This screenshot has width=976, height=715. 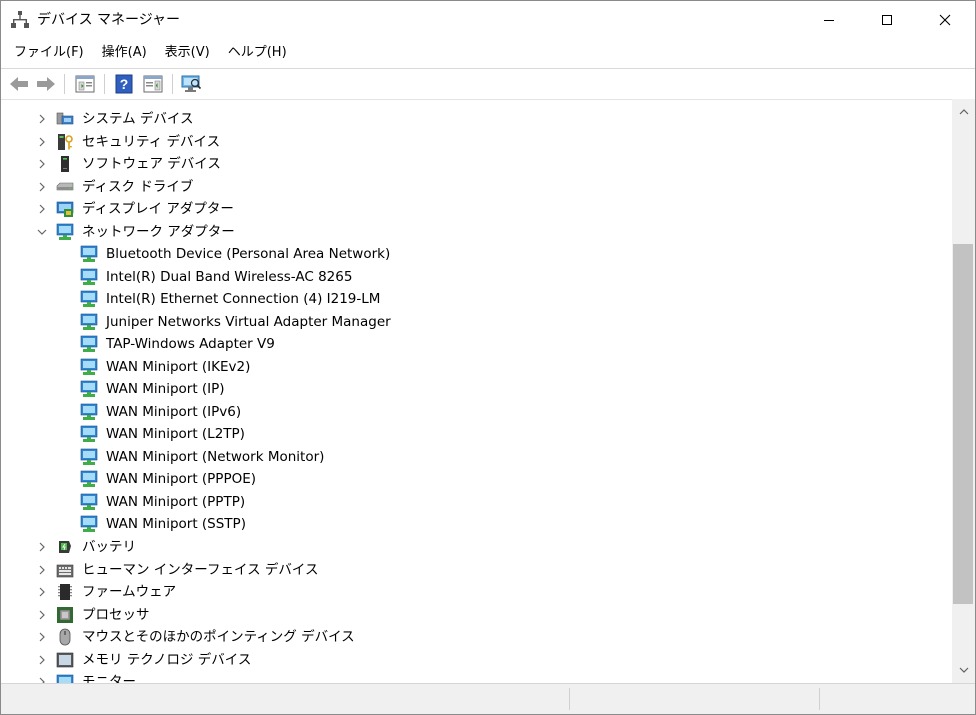 I want to click on tree-category-mice-pointing-devices: マウスとそのほかのポインティング デバイス, so click(x=471, y=637).